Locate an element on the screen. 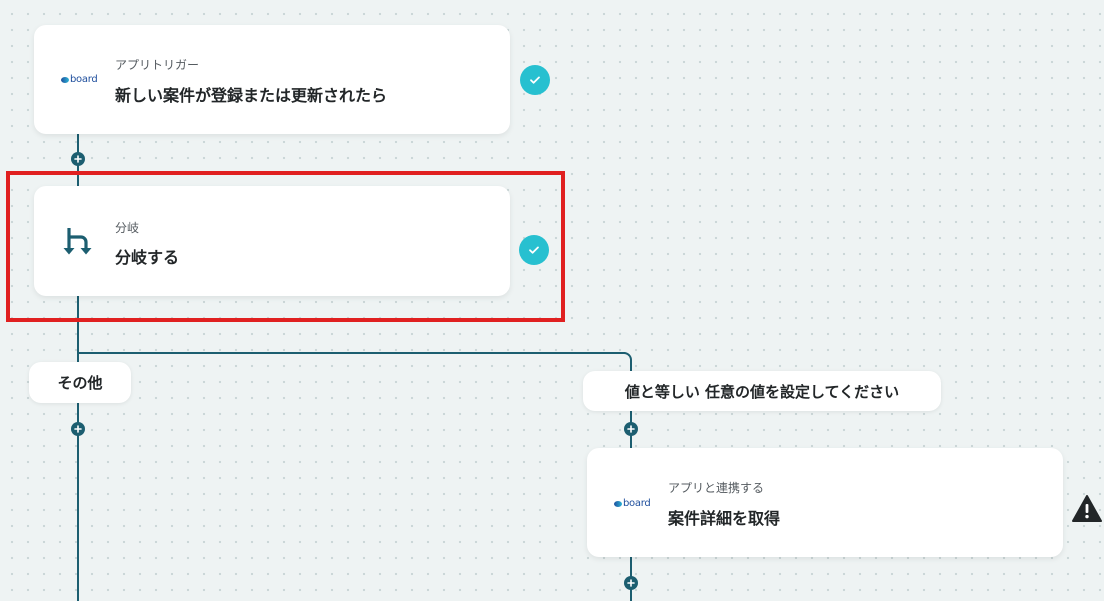 The image size is (1104, 601). branch-label-other: その他 is located at coordinates (80, 382).